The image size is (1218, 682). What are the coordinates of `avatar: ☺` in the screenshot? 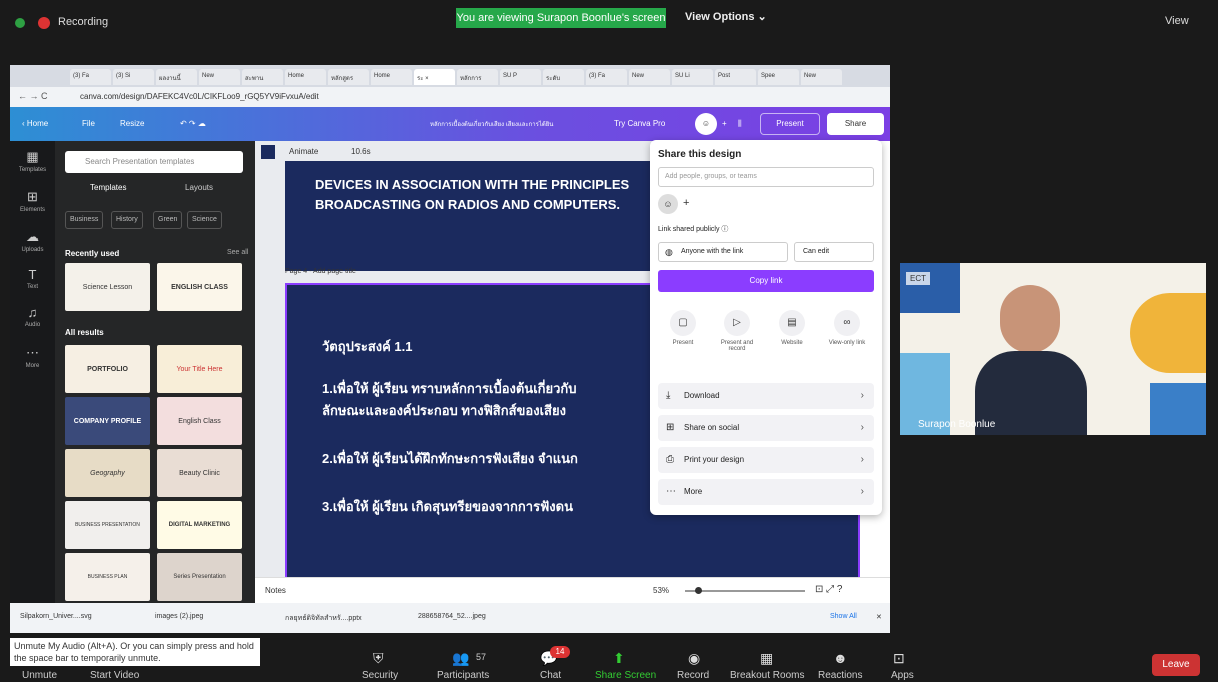 It's located at (706, 124).